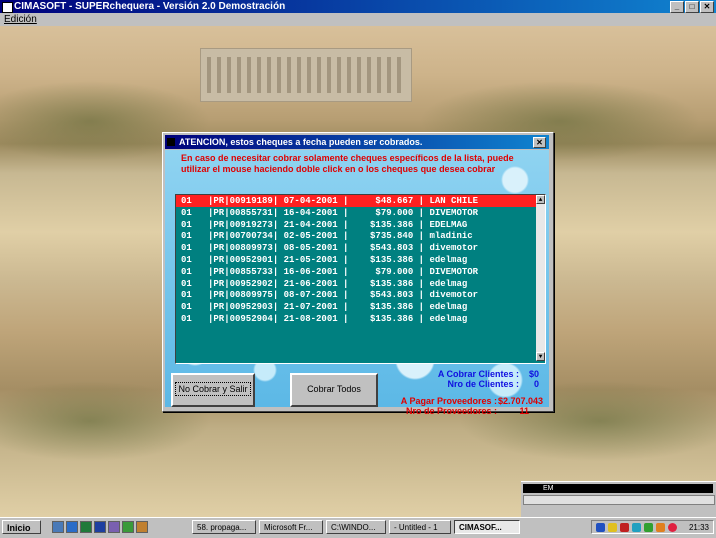 Image resolution: width=716 pixels, height=538 pixels. I want to click on pagar-proveedores-value: $2.707.043, so click(520, 401).